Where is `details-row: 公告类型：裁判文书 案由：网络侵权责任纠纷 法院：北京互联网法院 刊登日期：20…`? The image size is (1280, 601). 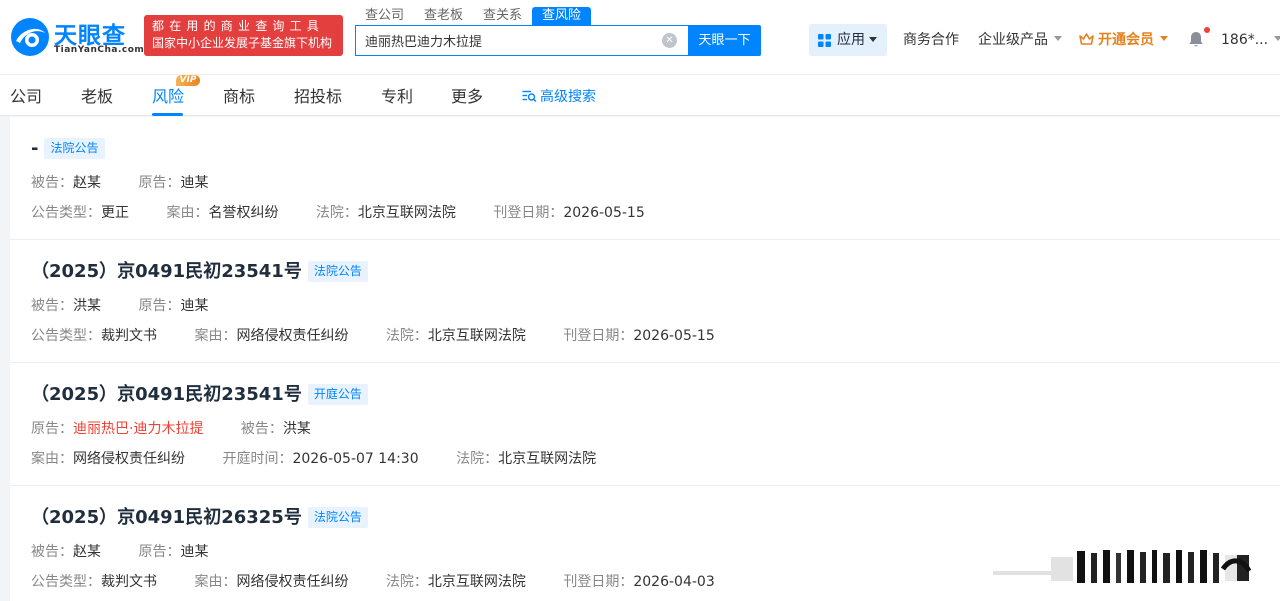 details-row: 公告类型：裁判文书 案由：网络侵权责任纠纷 法院：北京互联网法院 刊登日期：20… is located at coordinates (389, 336).